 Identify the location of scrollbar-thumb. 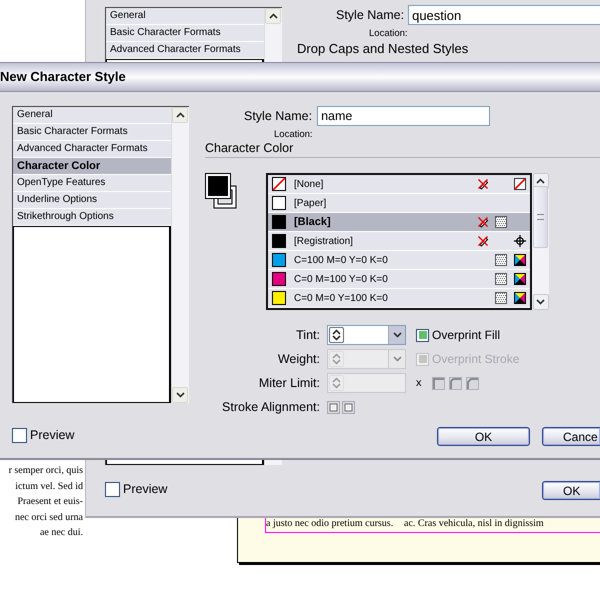
(540, 217).